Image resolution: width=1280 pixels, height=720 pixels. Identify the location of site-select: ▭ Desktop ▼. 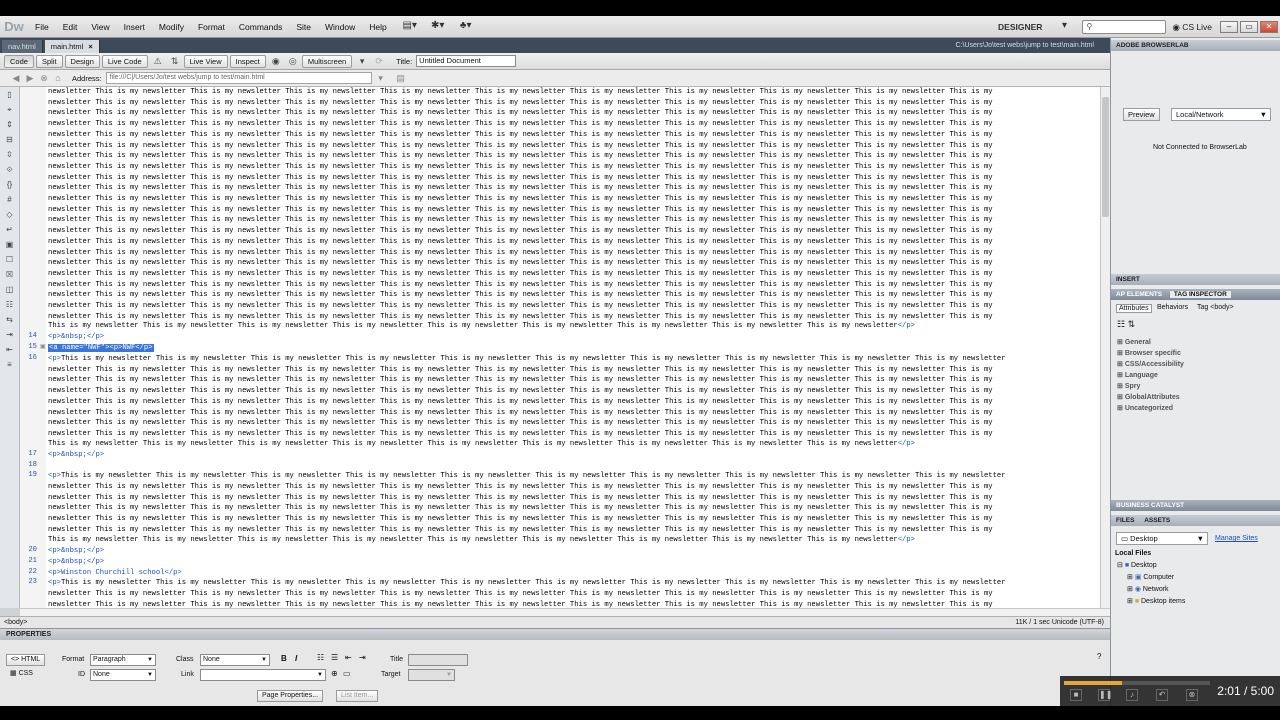
(1162, 538).